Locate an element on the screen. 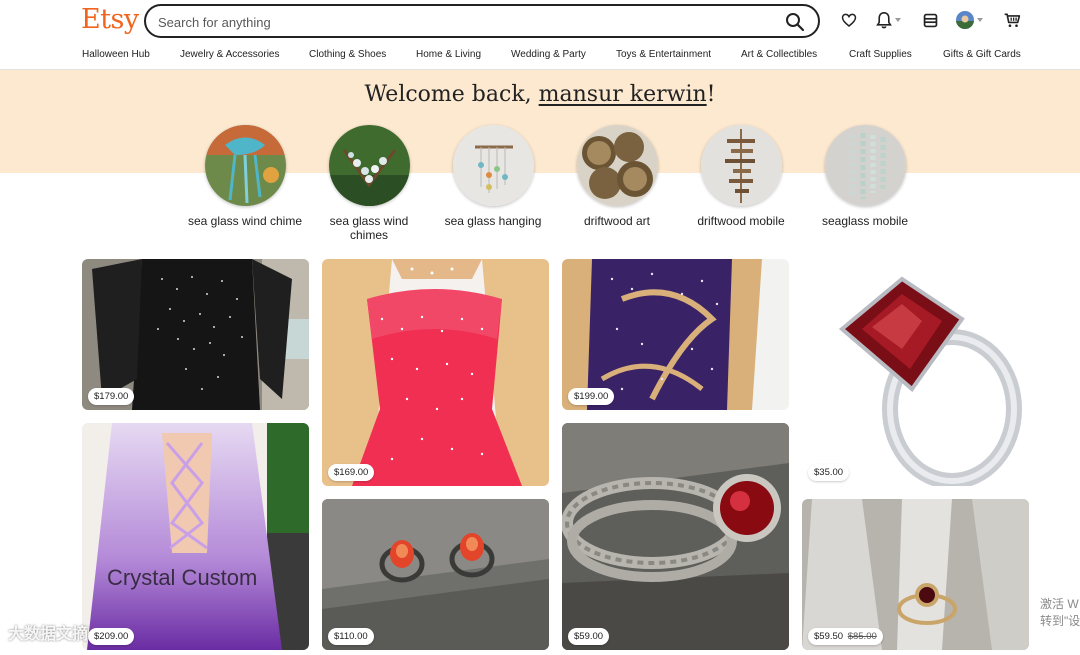 Image resolution: width=1080 pixels, height=655 pixels. heart-icon is located at coordinates (849, 20).